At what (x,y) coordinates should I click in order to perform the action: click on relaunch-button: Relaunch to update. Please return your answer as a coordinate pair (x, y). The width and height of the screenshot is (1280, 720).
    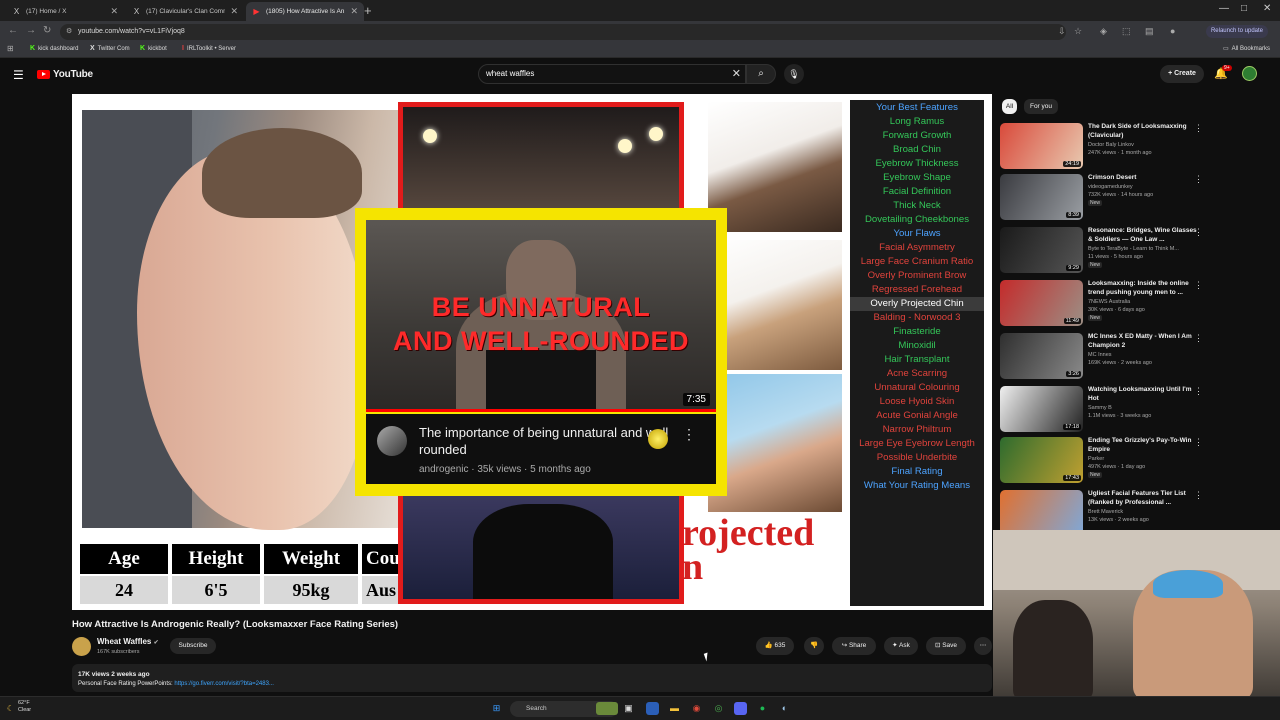
    Looking at the image, I should click on (1237, 31).